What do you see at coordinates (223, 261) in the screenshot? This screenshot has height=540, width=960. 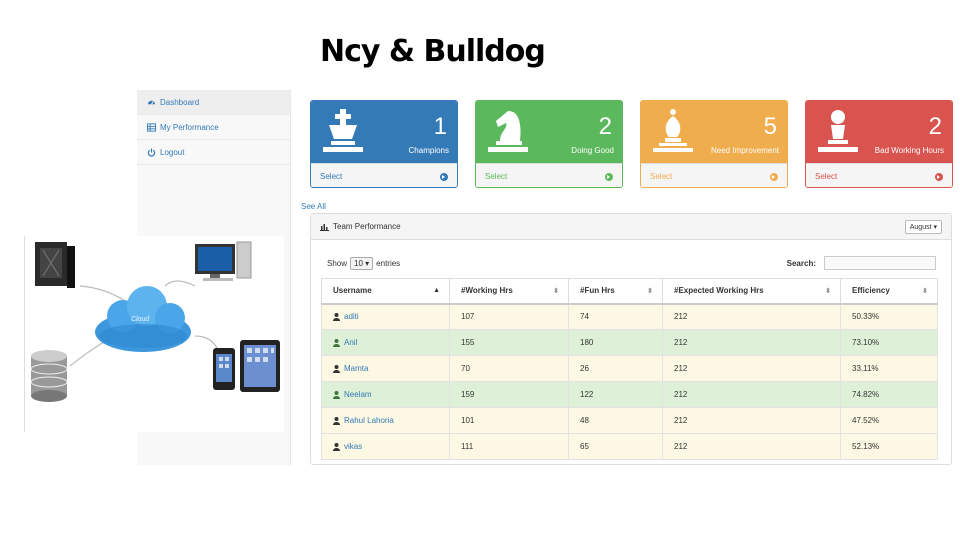 I see `desktop-computer-icon` at bounding box center [223, 261].